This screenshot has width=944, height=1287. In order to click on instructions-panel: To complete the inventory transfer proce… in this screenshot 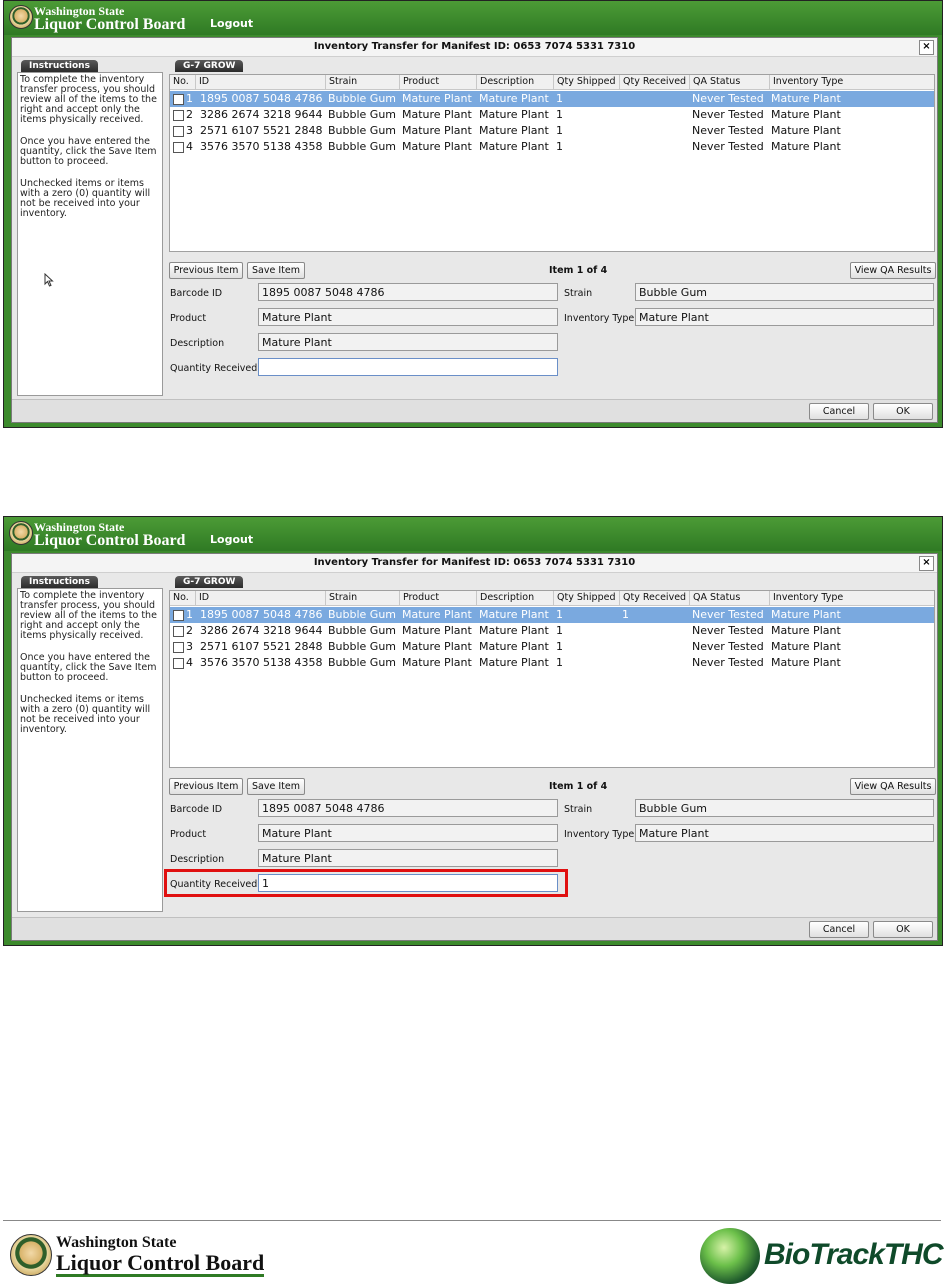, I will do `click(90, 234)`.